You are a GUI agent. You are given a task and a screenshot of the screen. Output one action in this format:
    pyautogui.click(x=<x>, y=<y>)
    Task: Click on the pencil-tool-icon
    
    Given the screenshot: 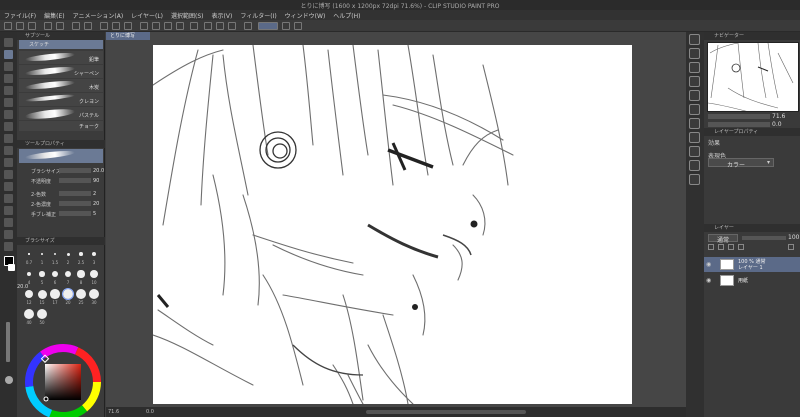 What is the action you would take?
    pyautogui.click(x=8, y=54)
    